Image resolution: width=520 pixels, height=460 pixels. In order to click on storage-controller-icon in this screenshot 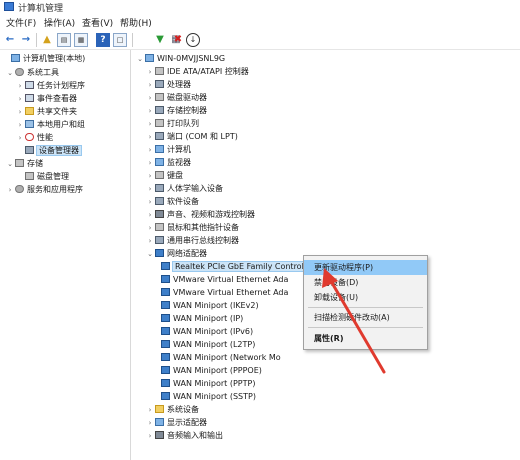, I will do `click(159, 110)`.